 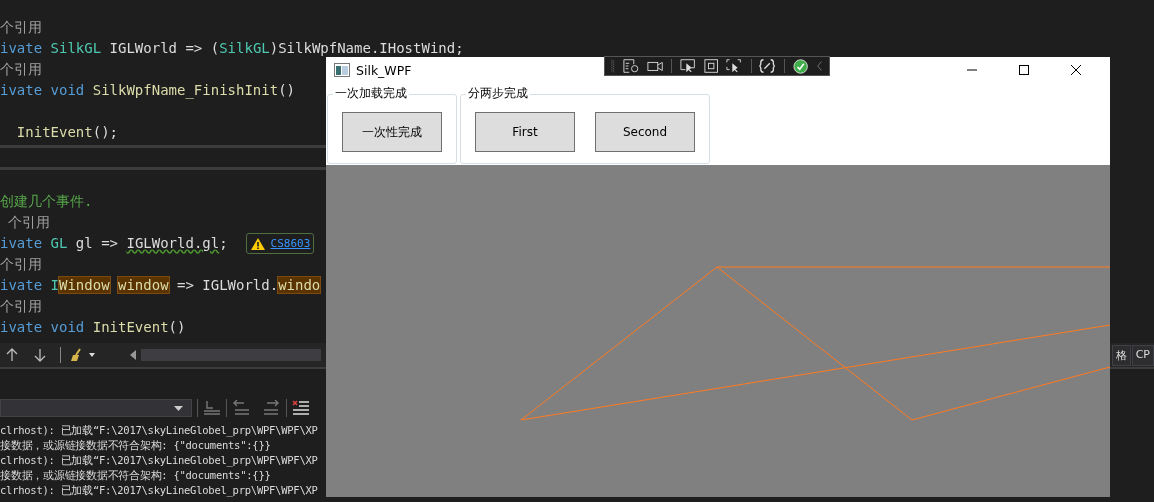 I want to click on select-element-icon, so click(x=687, y=66).